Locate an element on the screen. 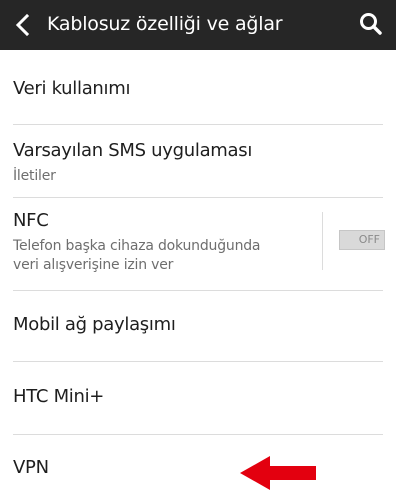 Image resolution: width=396 pixels, height=504 pixels. red-arrow-icon is located at coordinates (279, 473).